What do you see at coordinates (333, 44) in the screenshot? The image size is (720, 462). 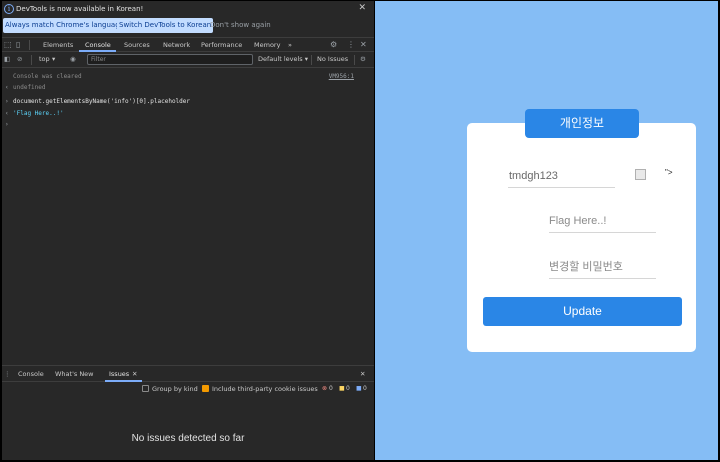 I see `gear-icon: ⚙` at bounding box center [333, 44].